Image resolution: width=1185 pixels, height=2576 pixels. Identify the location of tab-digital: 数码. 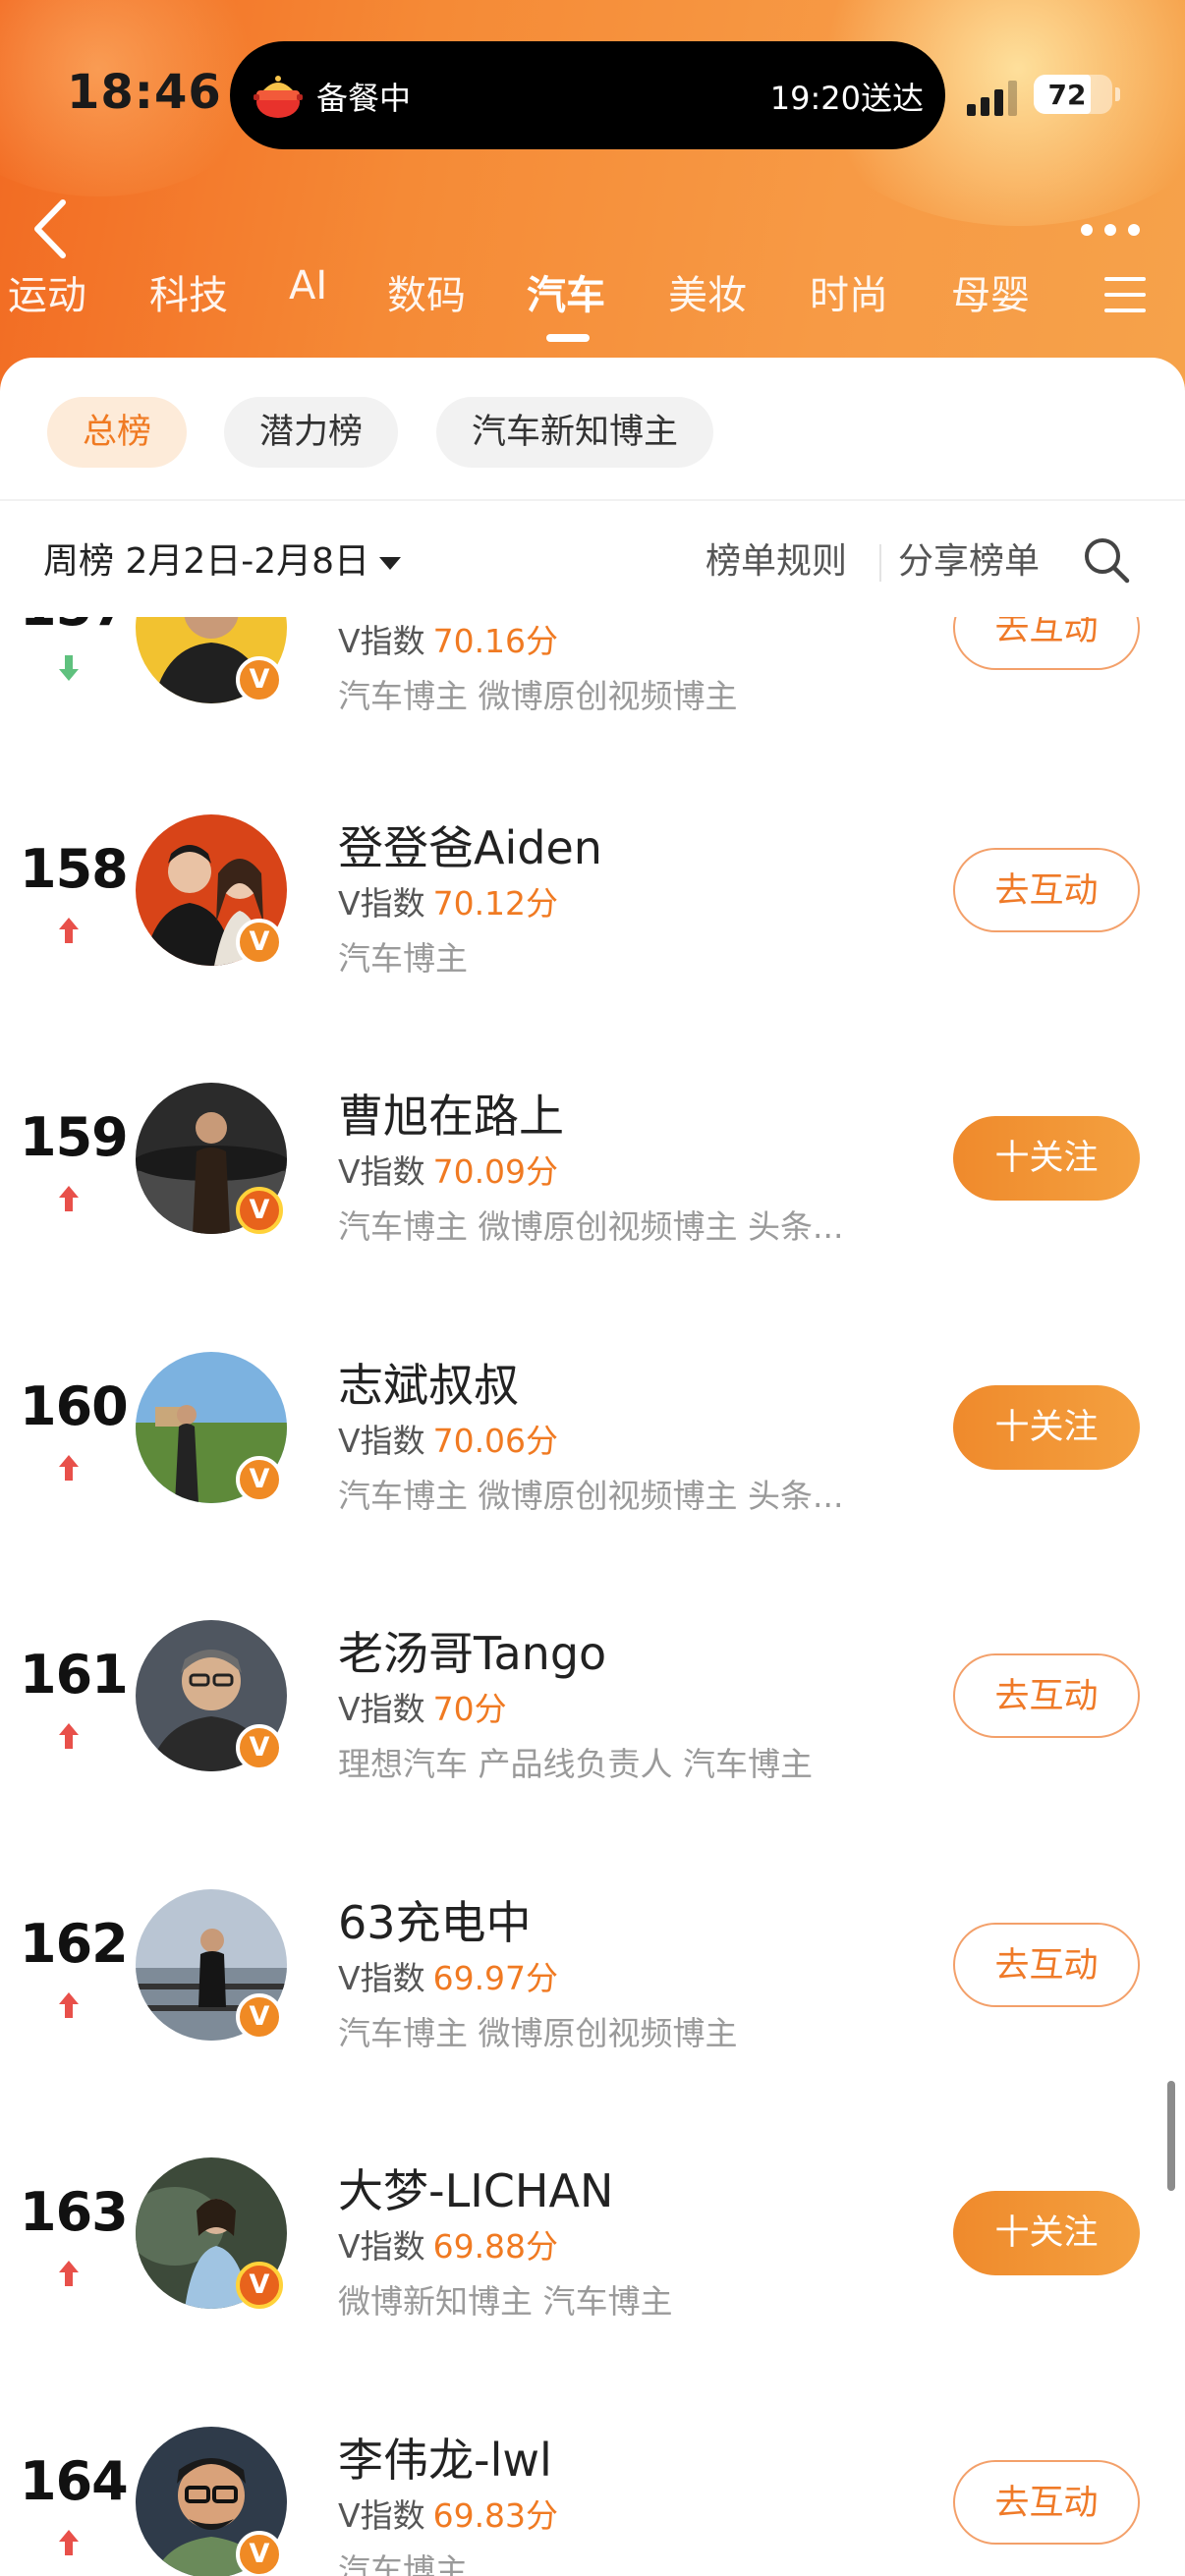
(427, 291).